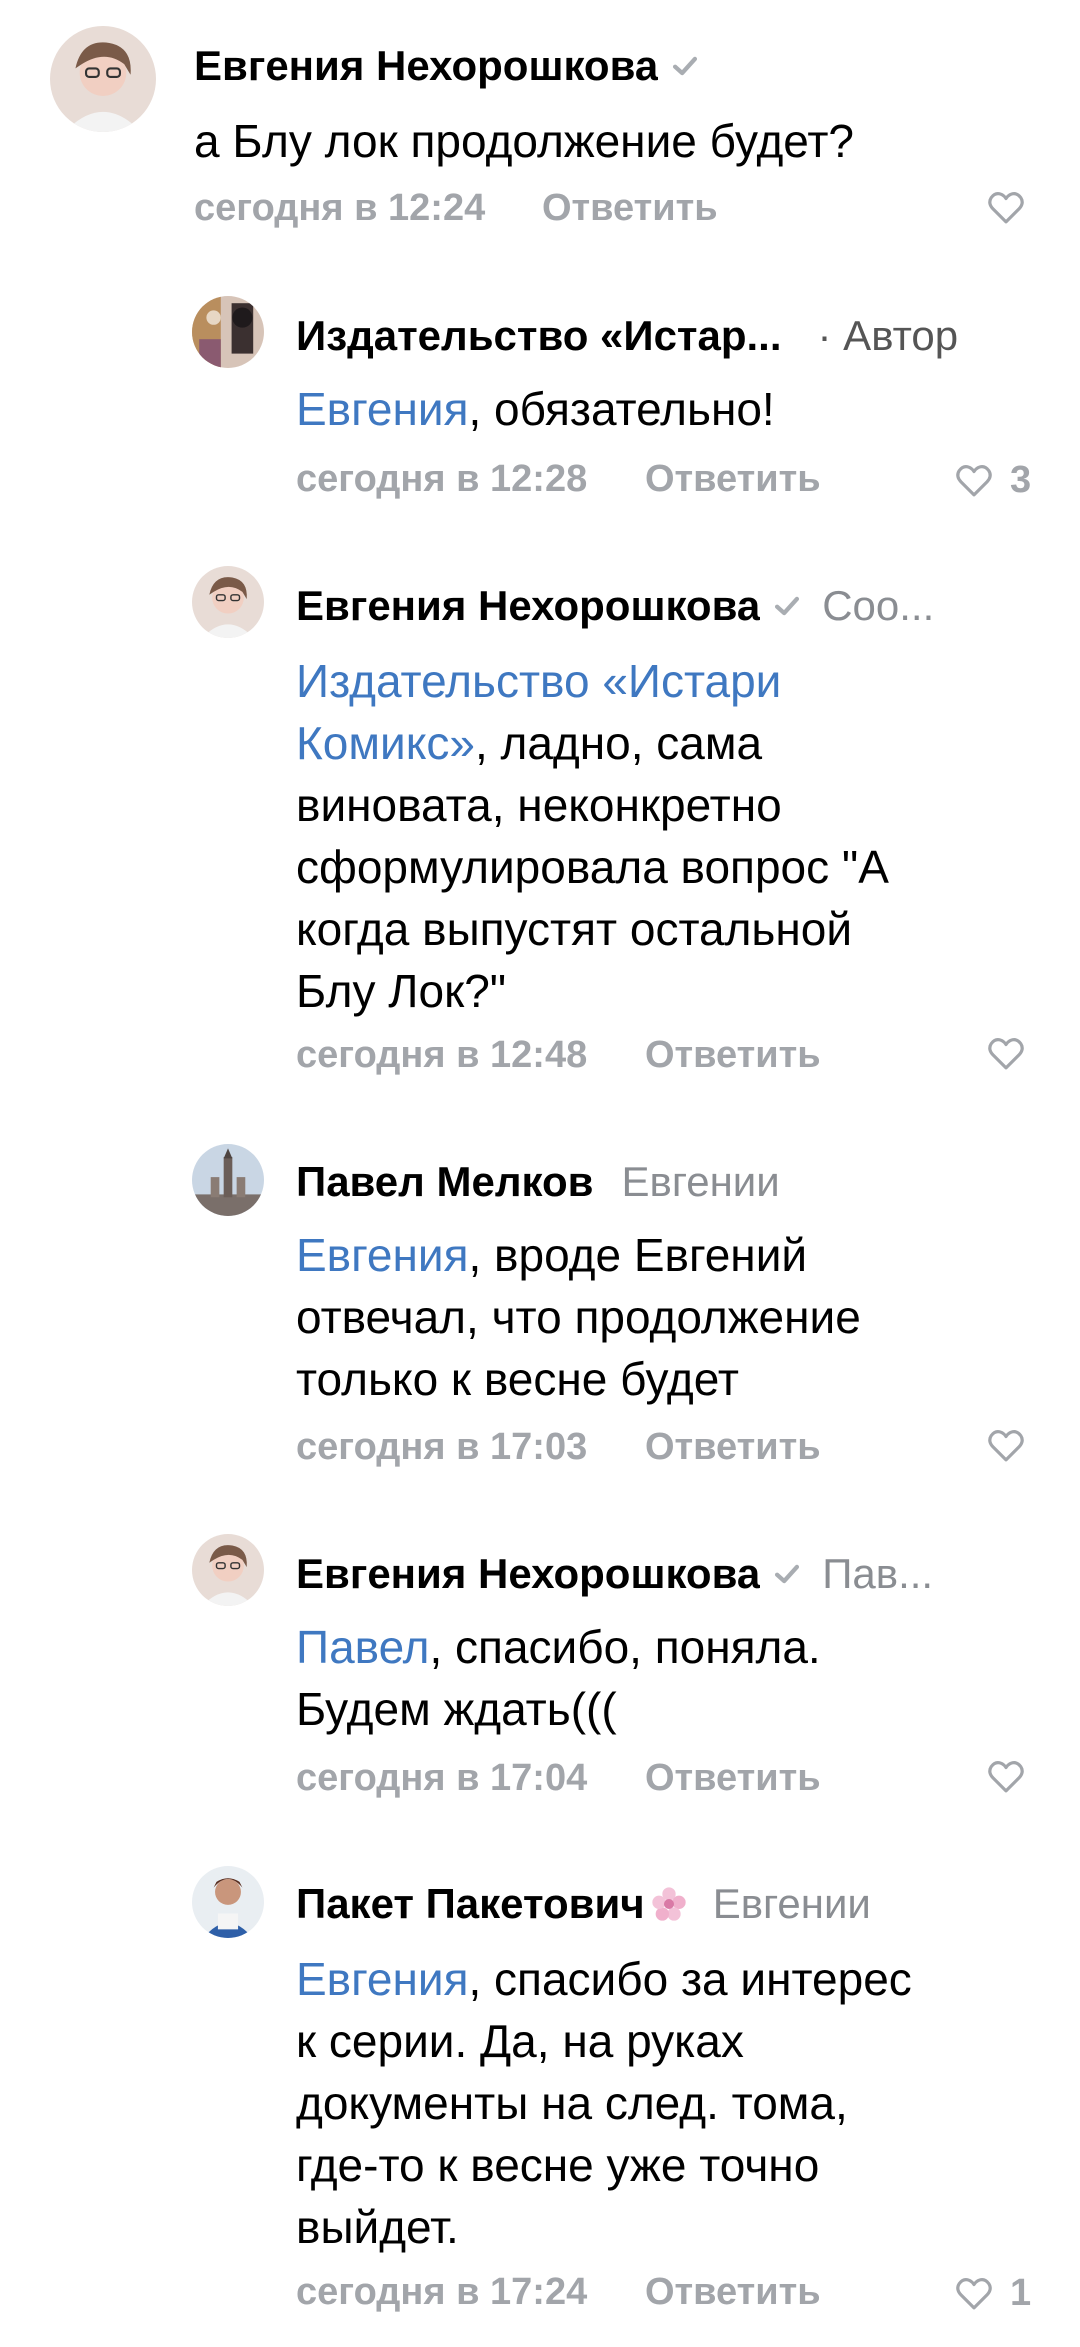 Image resolution: width=1080 pixels, height=2347 pixels. What do you see at coordinates (385, 743) in the screenshot?
I see `mention-link-cont: Комикс»` at bounding box center [385, 743].